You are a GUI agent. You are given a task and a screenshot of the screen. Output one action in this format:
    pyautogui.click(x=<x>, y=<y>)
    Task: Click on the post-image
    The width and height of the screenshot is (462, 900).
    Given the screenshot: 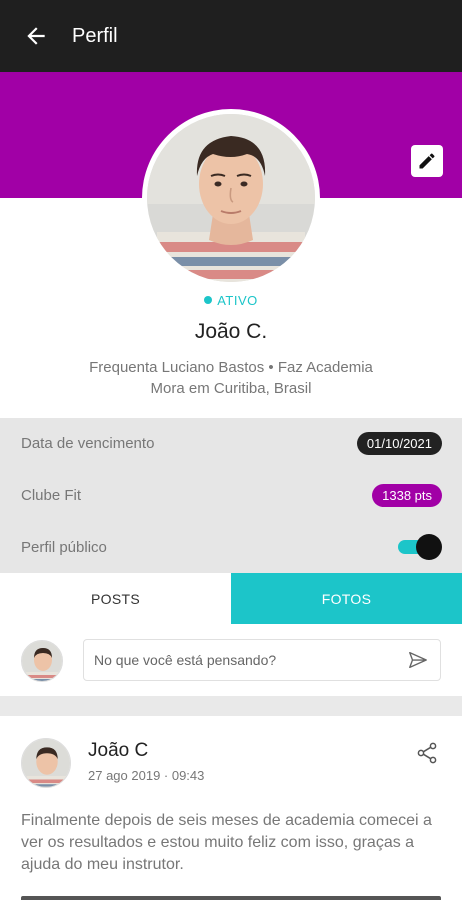 What is the action you would take?
    pyautogui.click(x=231, y=898)
    